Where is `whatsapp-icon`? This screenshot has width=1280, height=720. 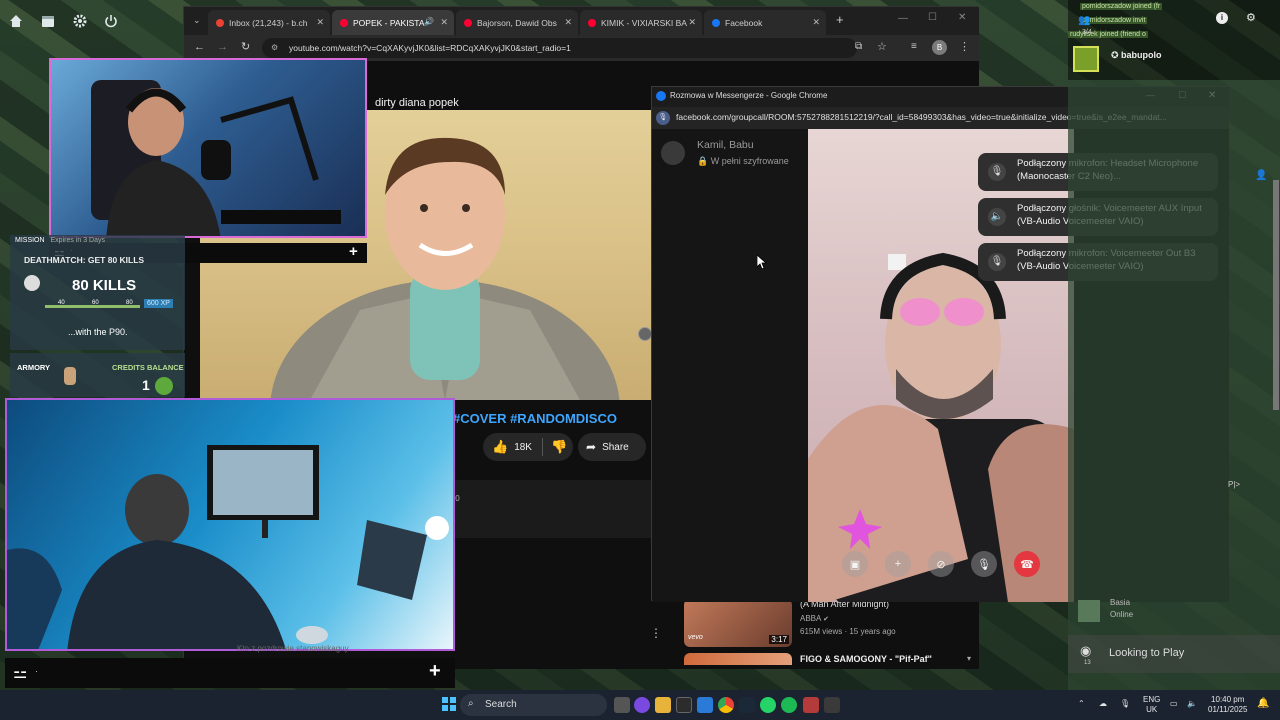
whatsapp-icon is located at coordinates (768, 705).